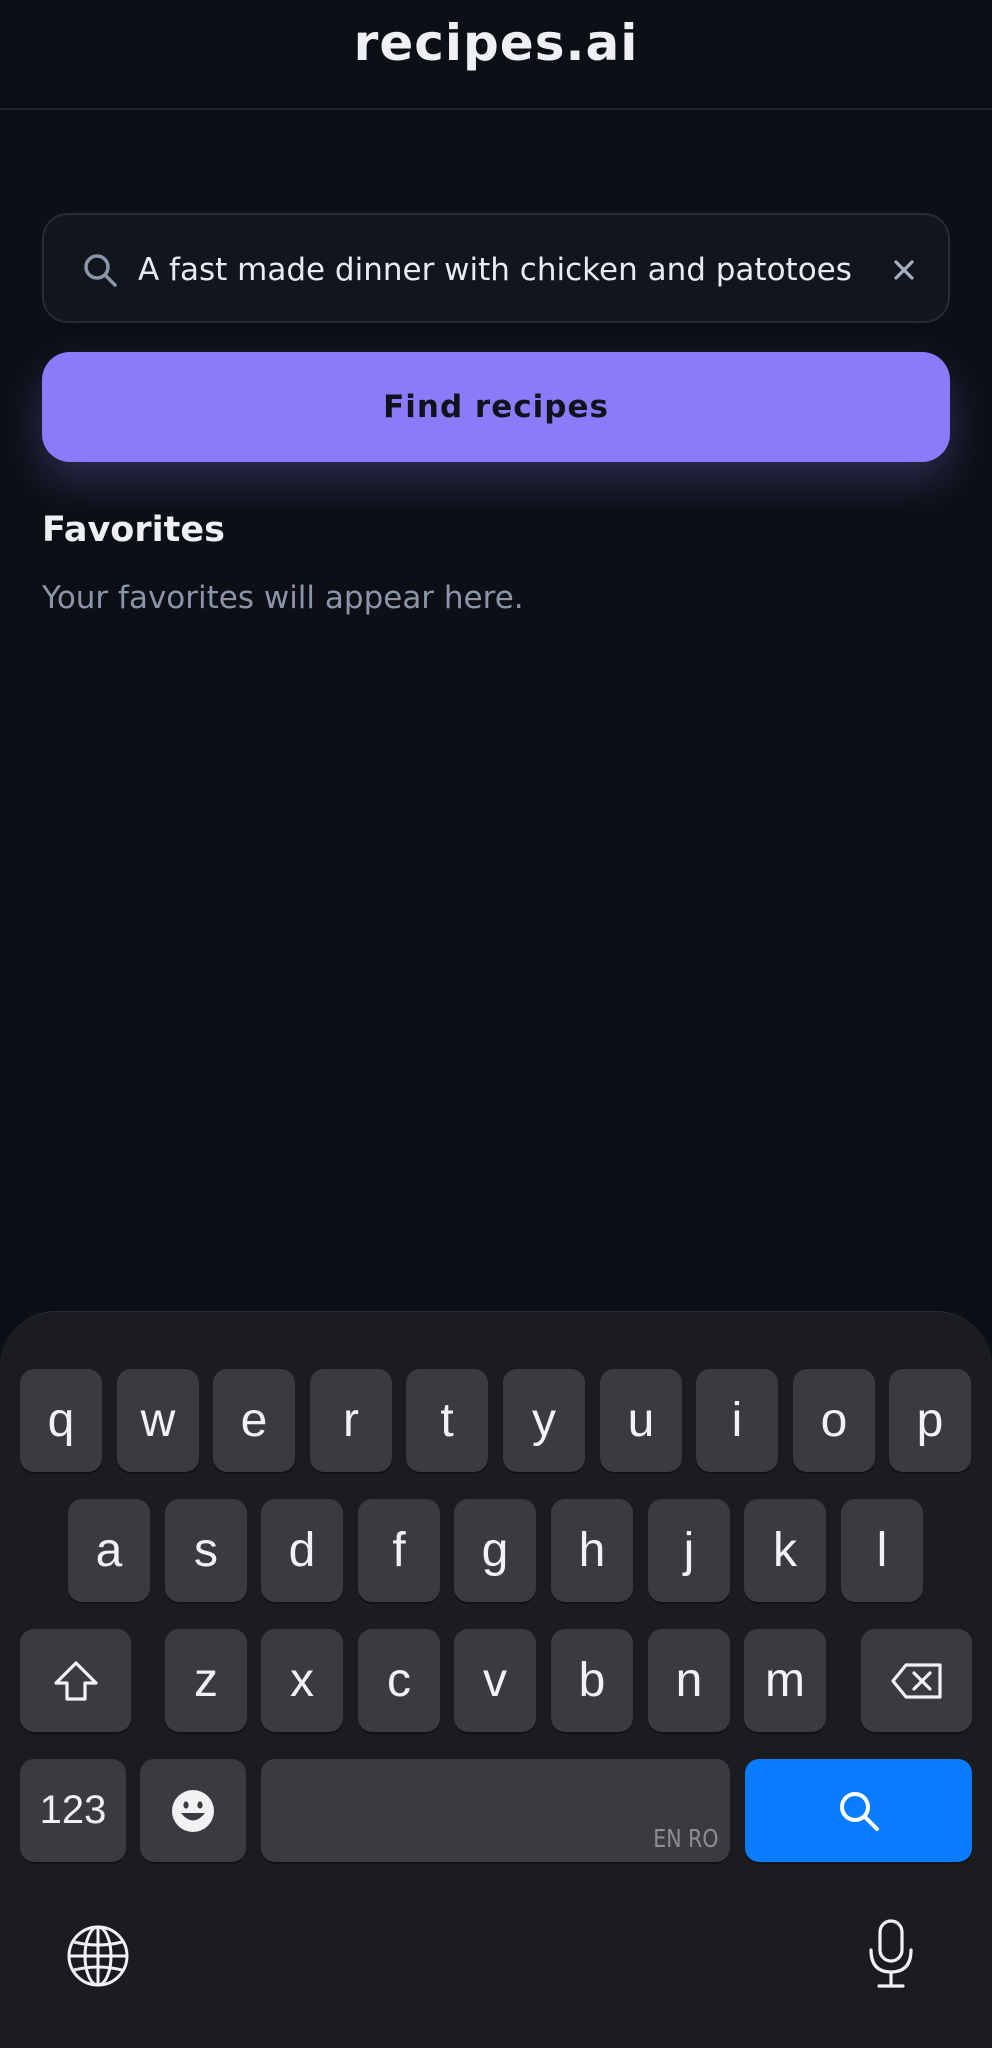  Describe the element at coordinates (904, 270) in the screenshot. I see `close-icon` at that location.